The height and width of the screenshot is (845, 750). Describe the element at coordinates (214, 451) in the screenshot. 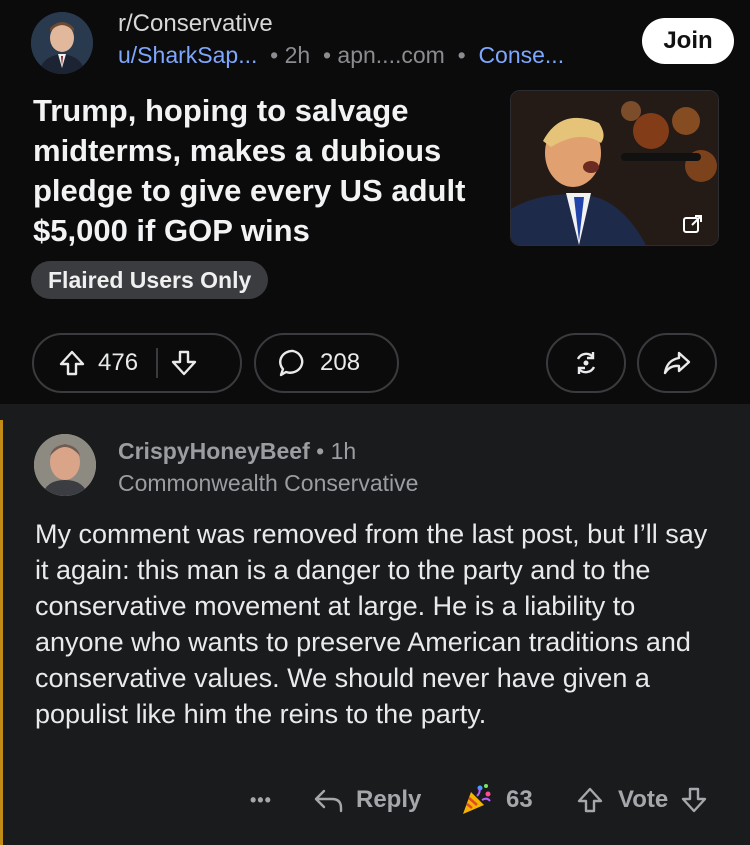

I see `comment-username: CrispyHoneyBeef` at that location.